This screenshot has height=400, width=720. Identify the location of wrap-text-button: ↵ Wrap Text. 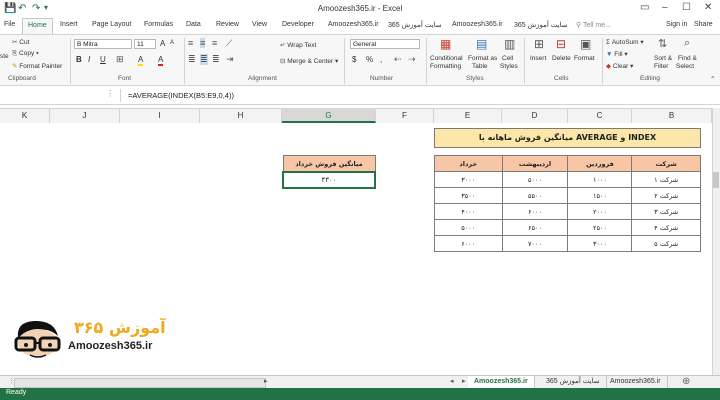
(298, 45).